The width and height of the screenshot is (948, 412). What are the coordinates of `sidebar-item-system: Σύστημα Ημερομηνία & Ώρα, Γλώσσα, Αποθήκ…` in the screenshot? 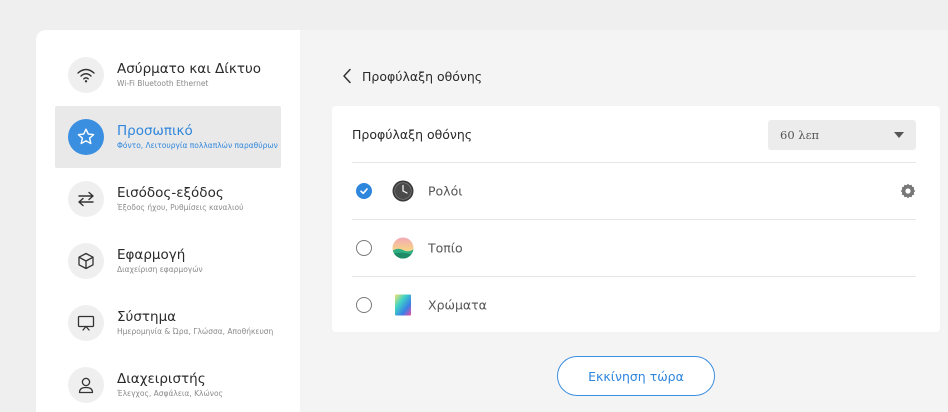 It's located at (168, 323).